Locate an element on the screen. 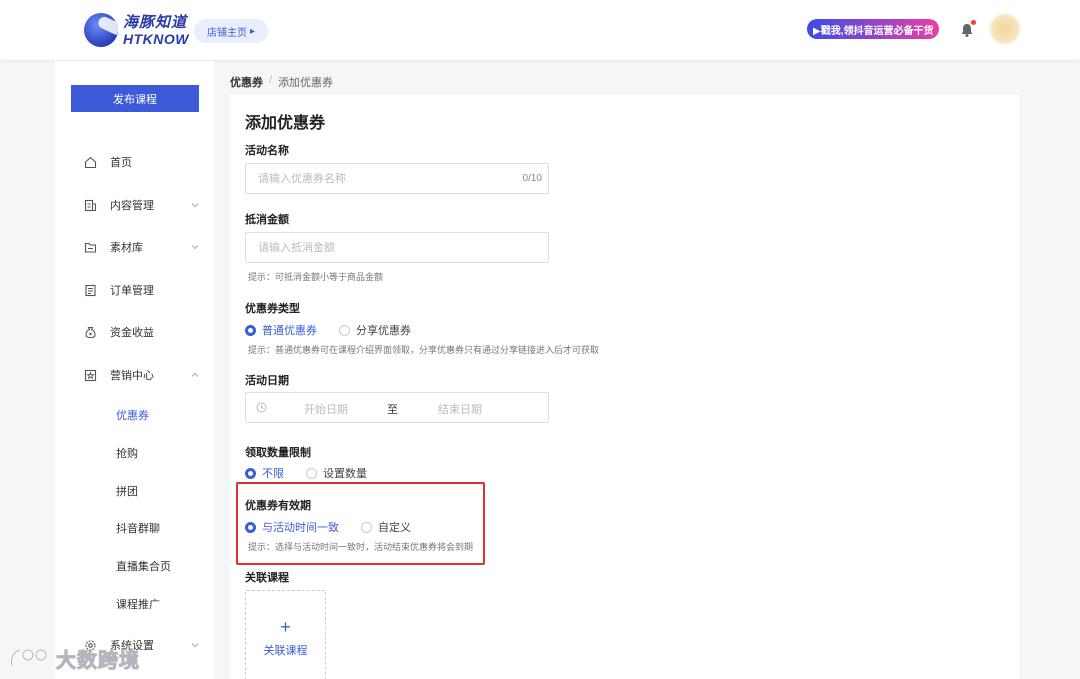 This screenshot has width=1080, height=679. sidebar-item-materials: 素材库 is located at coordinates (134, 247).